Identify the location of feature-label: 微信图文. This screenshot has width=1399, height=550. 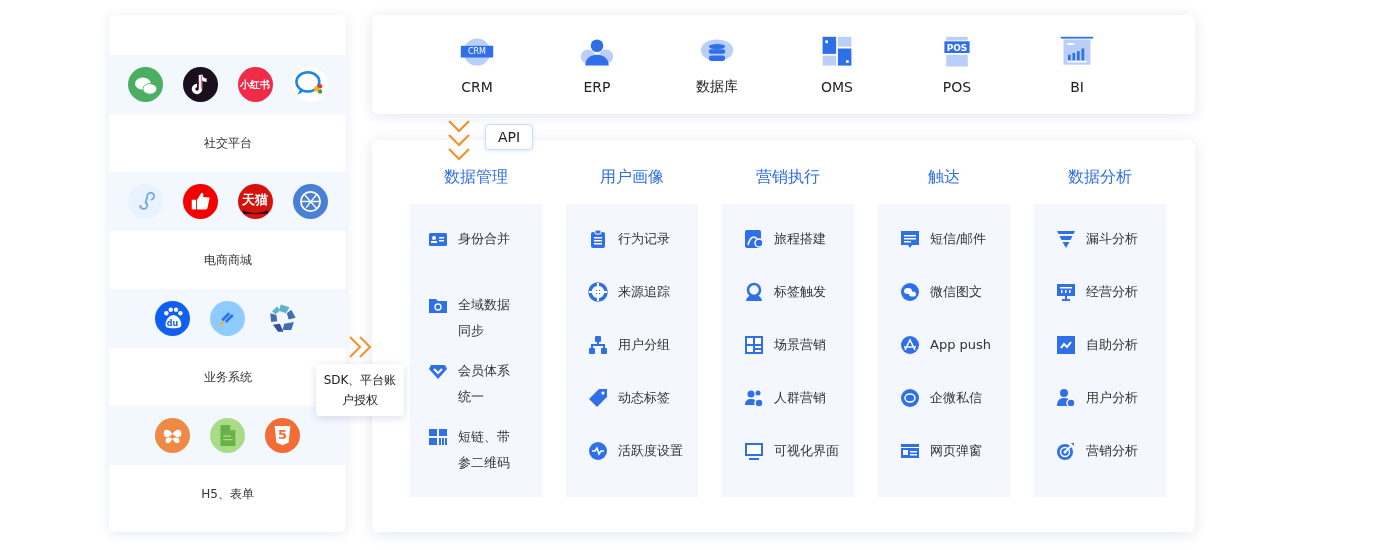
(956, 292).